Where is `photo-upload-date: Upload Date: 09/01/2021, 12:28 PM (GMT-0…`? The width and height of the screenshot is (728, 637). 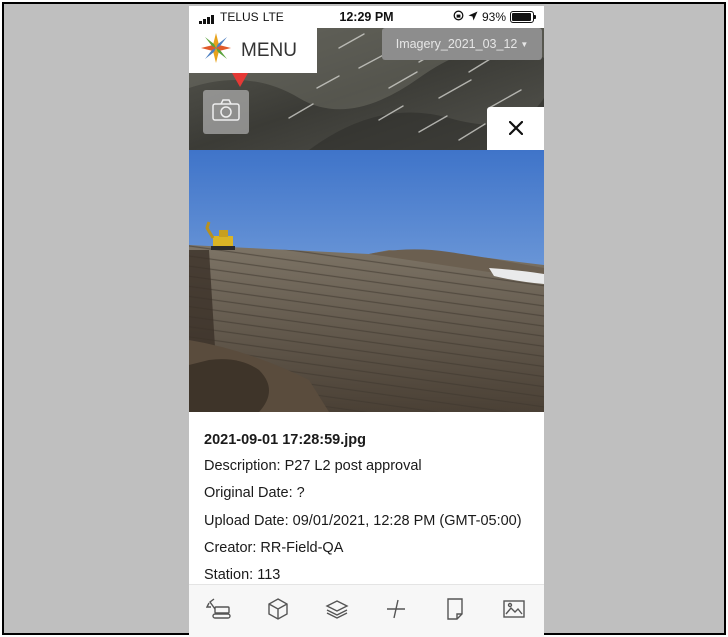
photo-upload-date: Upload Date: 09/01/2021, 12:28 PM (GMT-0… is located at coordinates (363, 521).